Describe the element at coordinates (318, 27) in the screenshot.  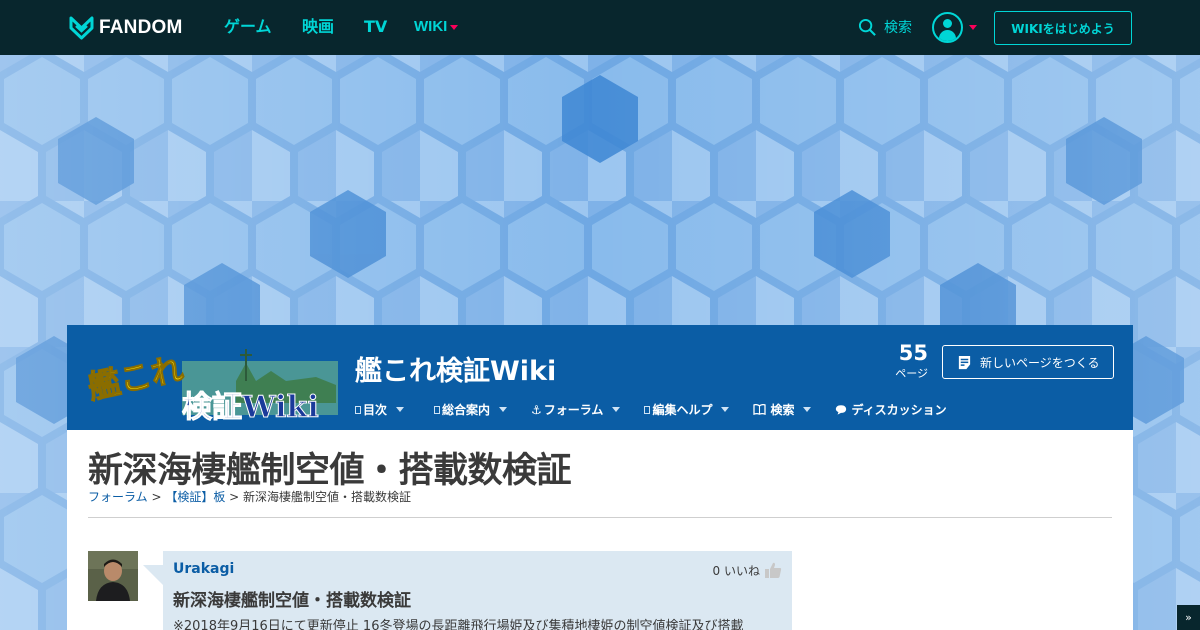
I see `nav-link-movies: 映画` at that location.